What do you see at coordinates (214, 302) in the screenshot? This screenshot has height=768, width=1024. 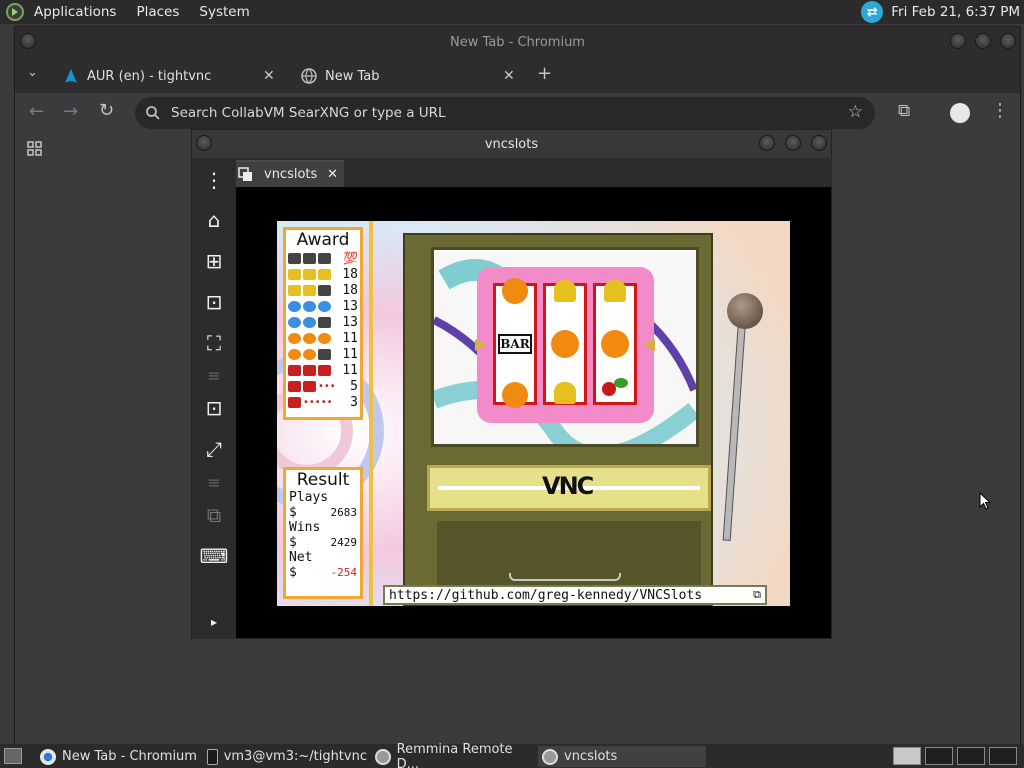 I see `fit-window-icon: ⊡` at bounding box center [214, 302].